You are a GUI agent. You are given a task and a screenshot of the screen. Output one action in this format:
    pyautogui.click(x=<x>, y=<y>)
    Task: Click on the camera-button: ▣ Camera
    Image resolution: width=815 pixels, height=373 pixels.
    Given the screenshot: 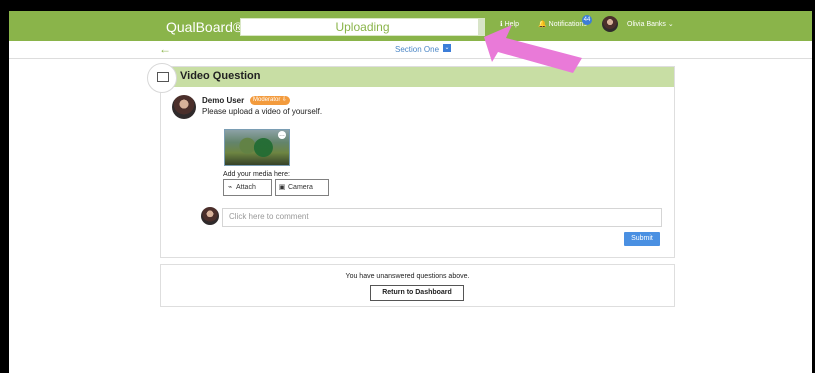 What is the action you would take?
    pyautogui.click(x=302, y=187)
    